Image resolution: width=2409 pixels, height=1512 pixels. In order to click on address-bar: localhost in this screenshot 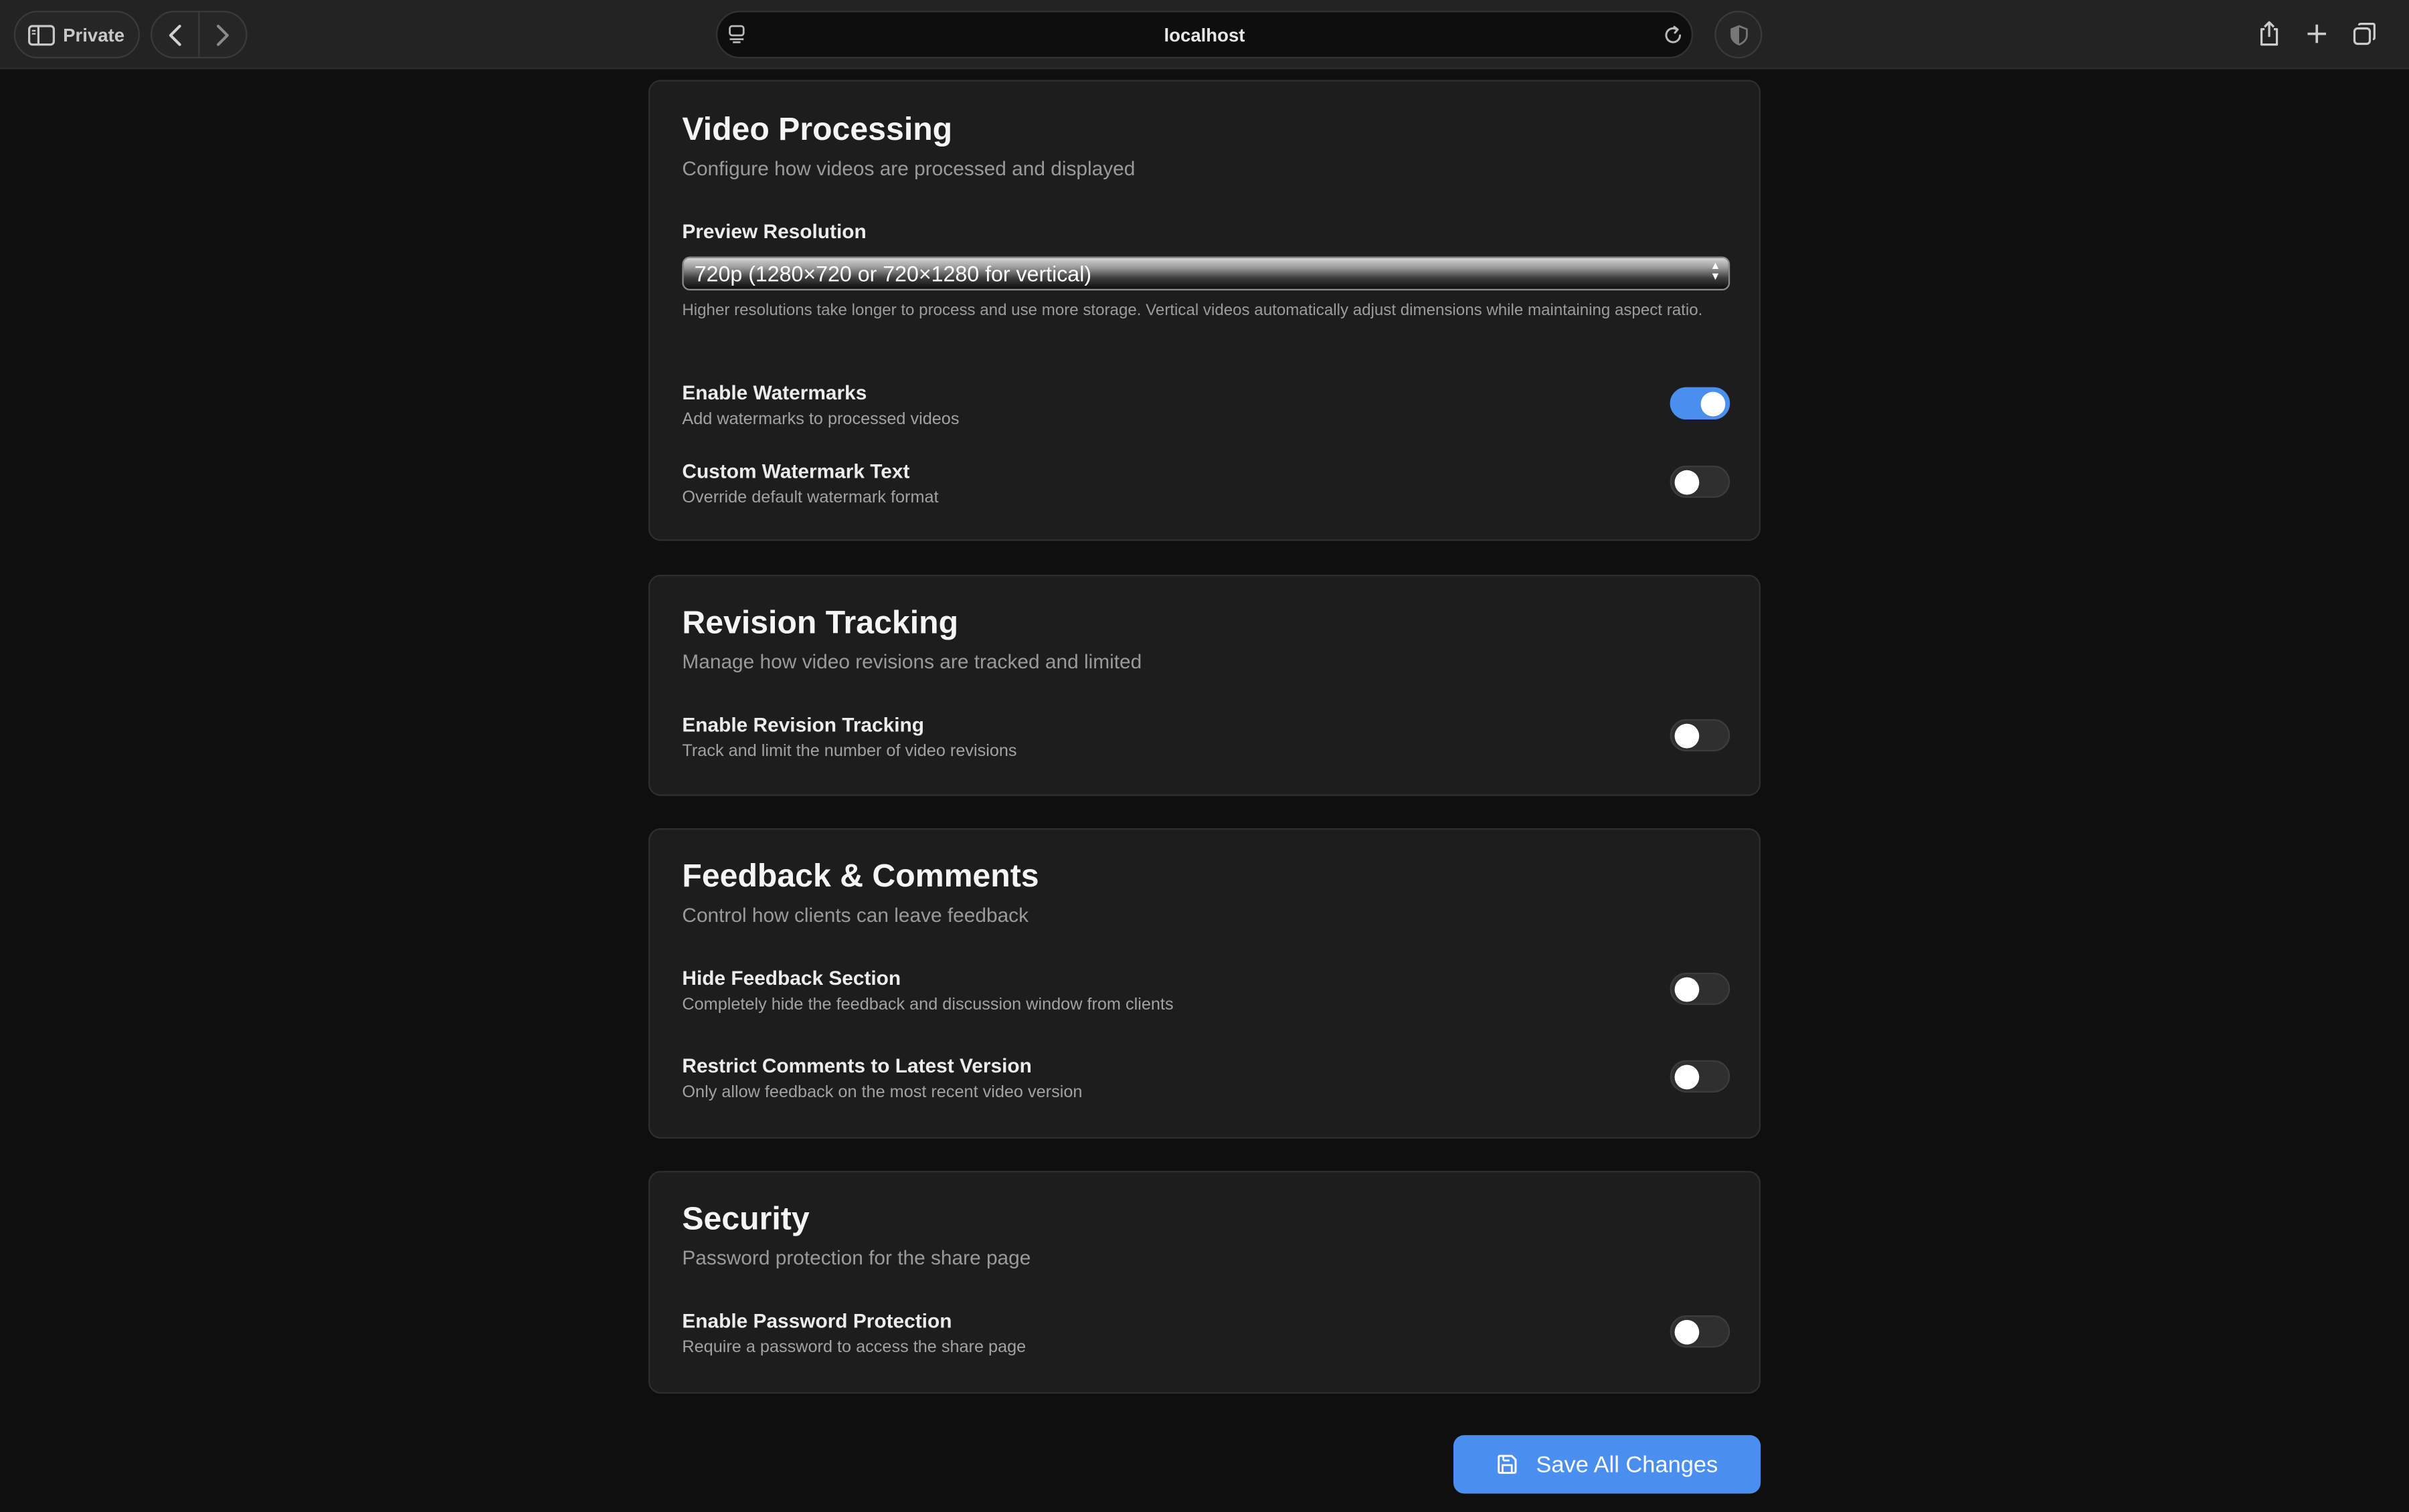, I will do `click(1204, 35)`.